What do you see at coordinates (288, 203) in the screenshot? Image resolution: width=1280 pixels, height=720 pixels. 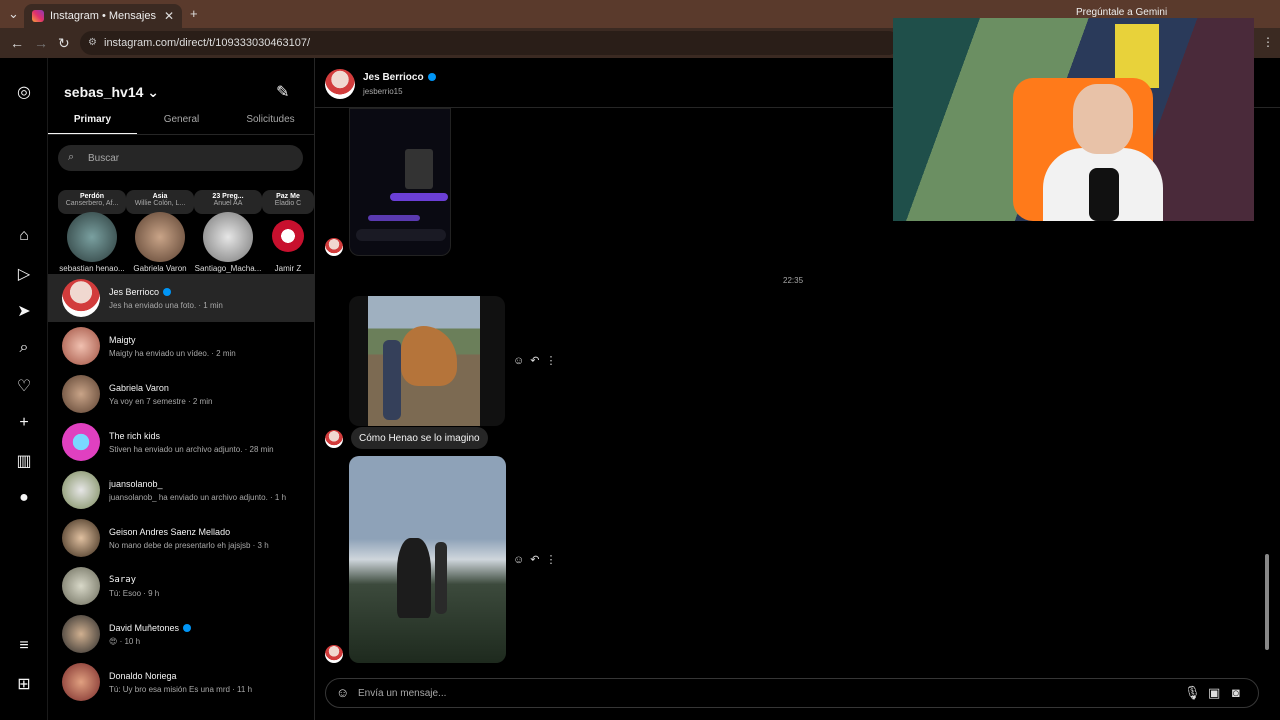 I see `note-subtitle: Eladio C` at bounding box center [288, 203].